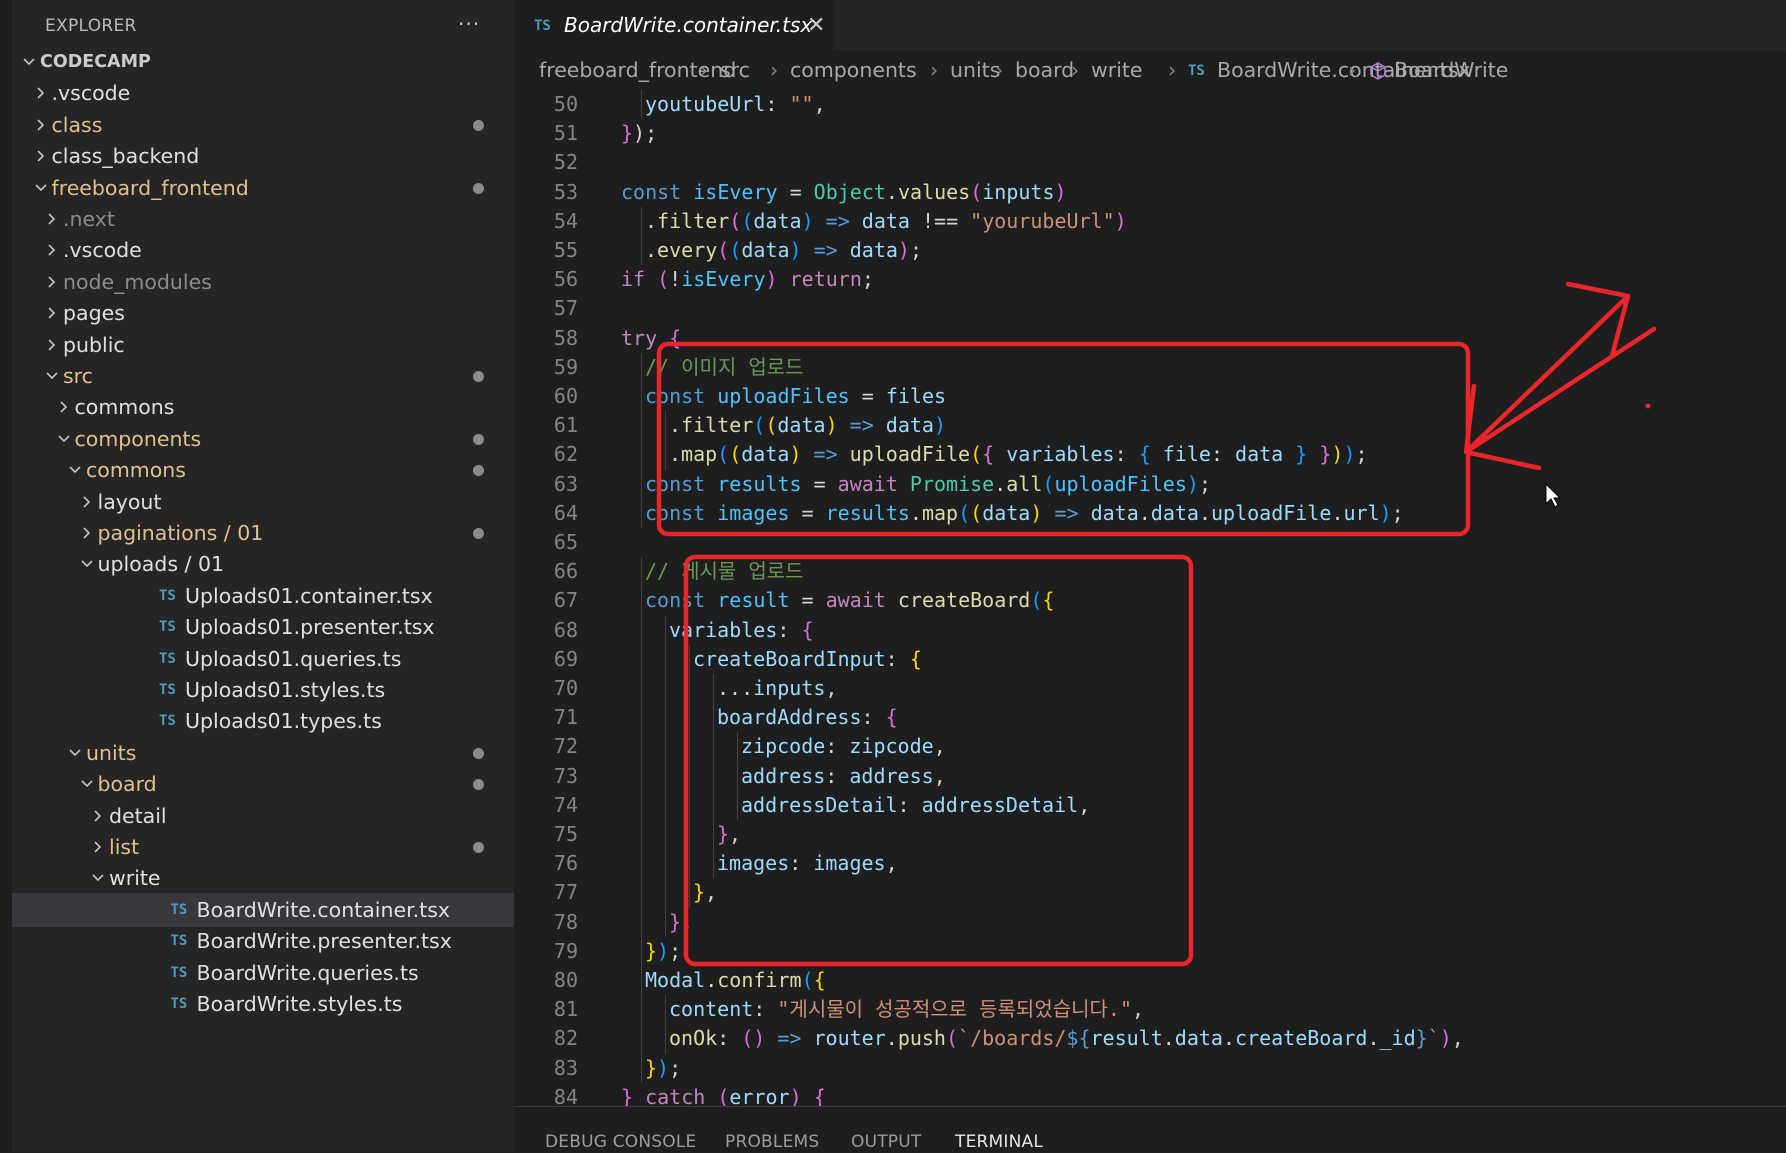 The image size is (1786, 1153). Describe the element at coordinates (263, 439) in the screenshot. I see `folder-item-components: components` at that location.